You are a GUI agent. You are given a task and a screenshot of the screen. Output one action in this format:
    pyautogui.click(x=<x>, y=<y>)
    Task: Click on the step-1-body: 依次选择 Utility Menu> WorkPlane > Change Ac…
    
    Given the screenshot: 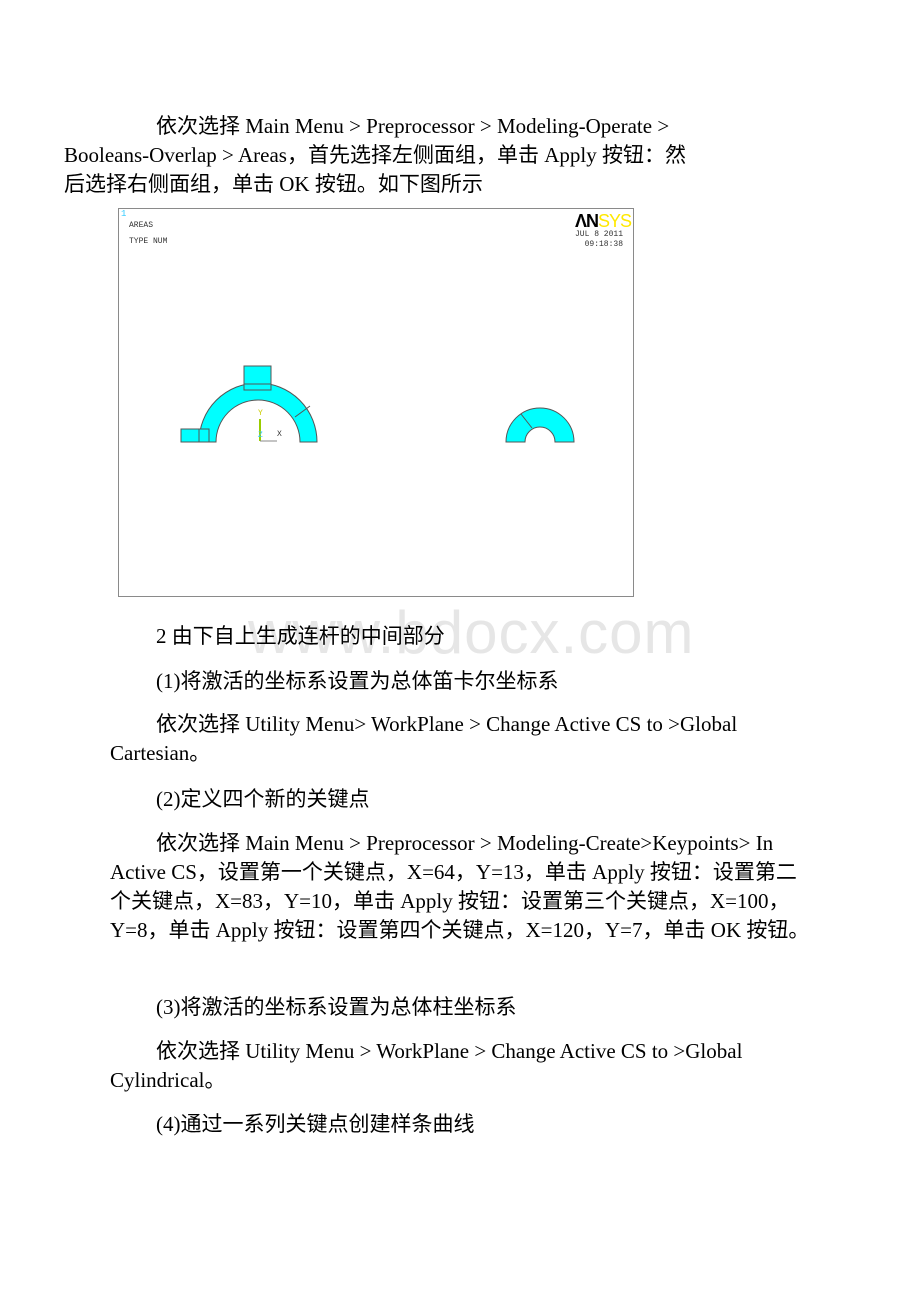 What is the action you would take?
    pyautogui.click(x=424, y=738)
    